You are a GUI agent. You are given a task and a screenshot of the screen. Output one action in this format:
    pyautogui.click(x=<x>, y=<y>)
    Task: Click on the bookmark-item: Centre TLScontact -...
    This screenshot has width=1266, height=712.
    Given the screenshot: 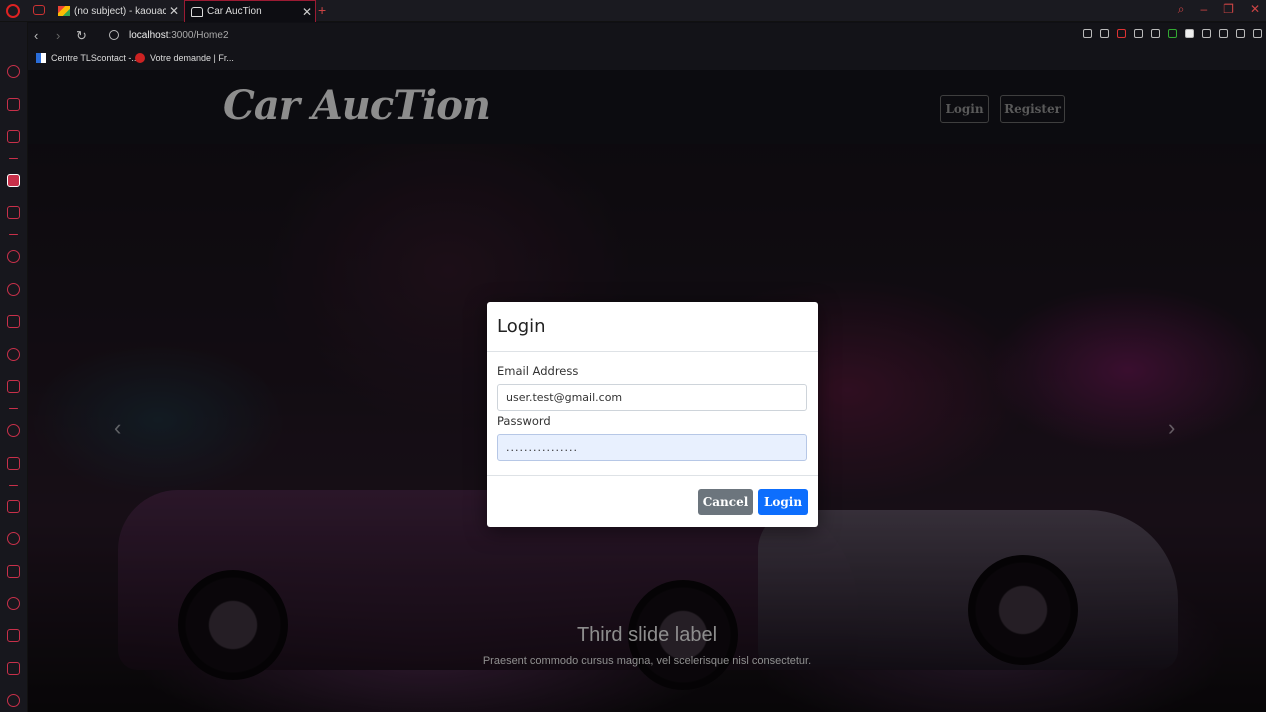 What is the action you would take?
    pyautogui.click(x=87, y=58)
    